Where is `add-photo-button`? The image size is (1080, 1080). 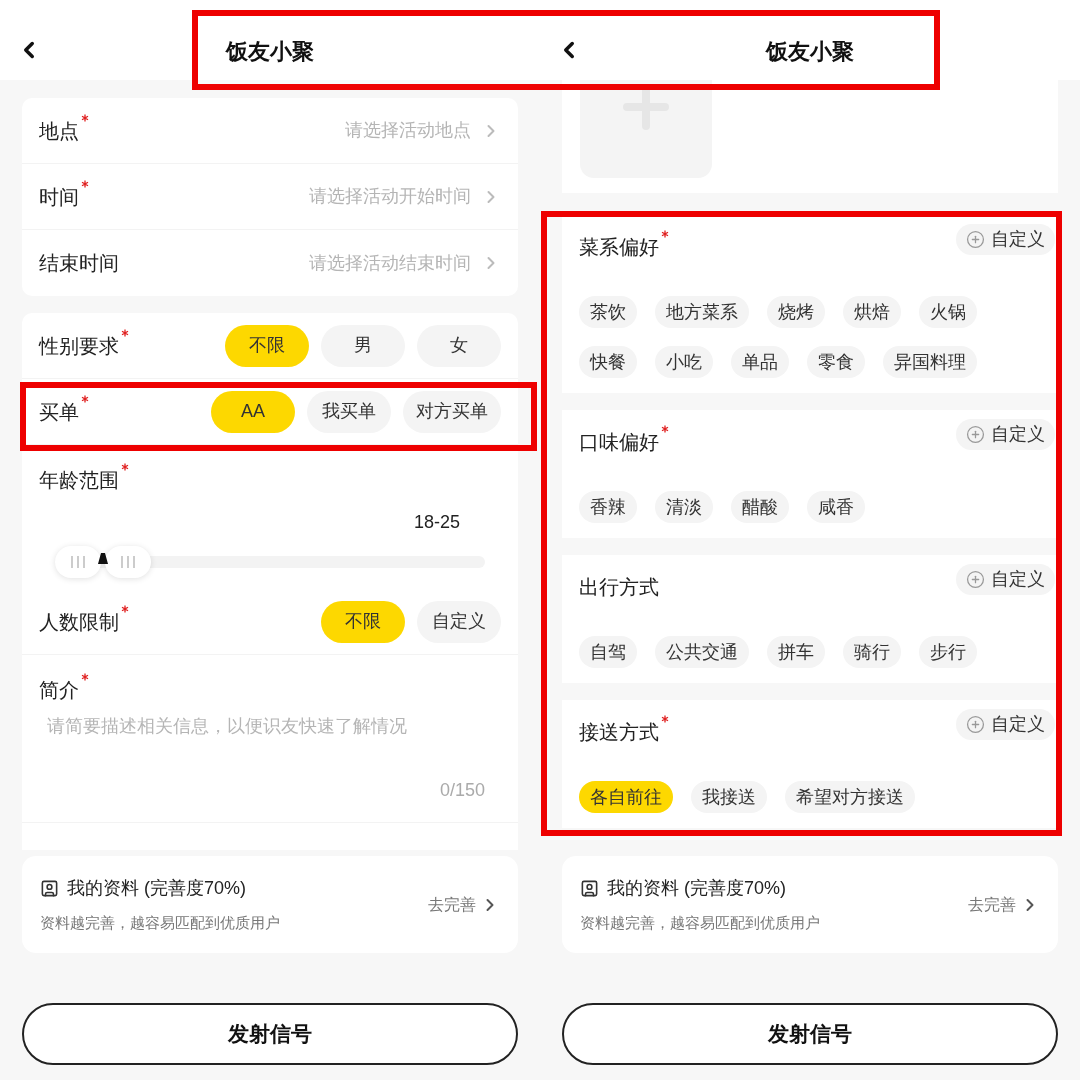
add-photo-button is located at coordinates (646, 129).